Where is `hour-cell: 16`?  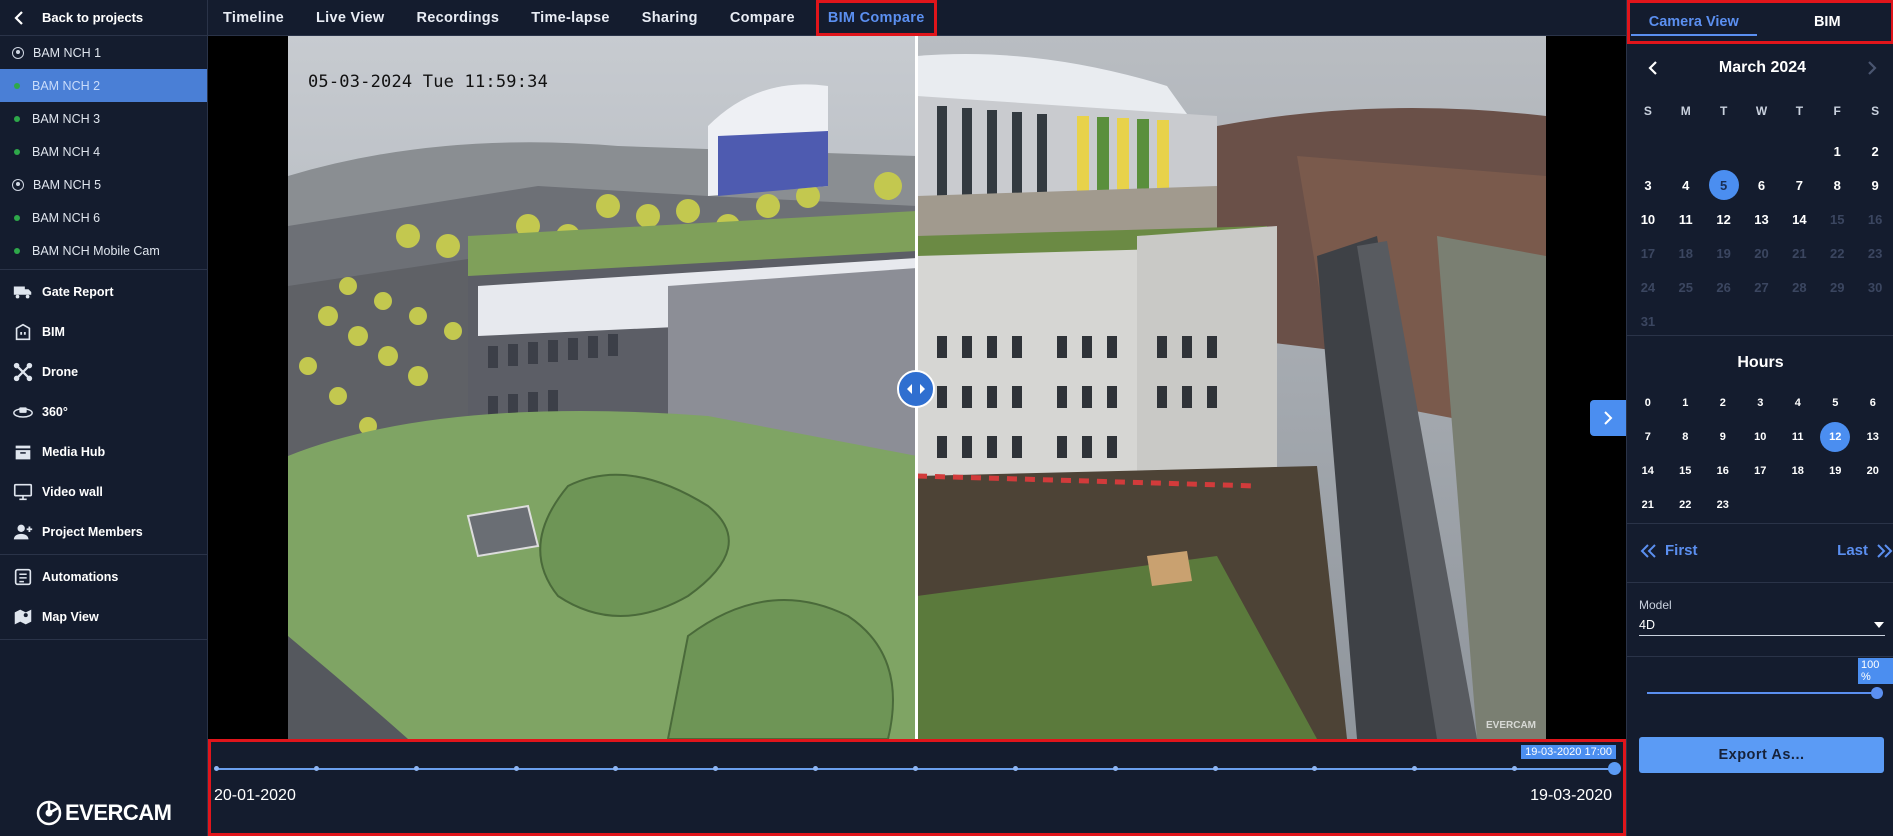
hour-cell: 16 is located at coordinates (1723, 471).